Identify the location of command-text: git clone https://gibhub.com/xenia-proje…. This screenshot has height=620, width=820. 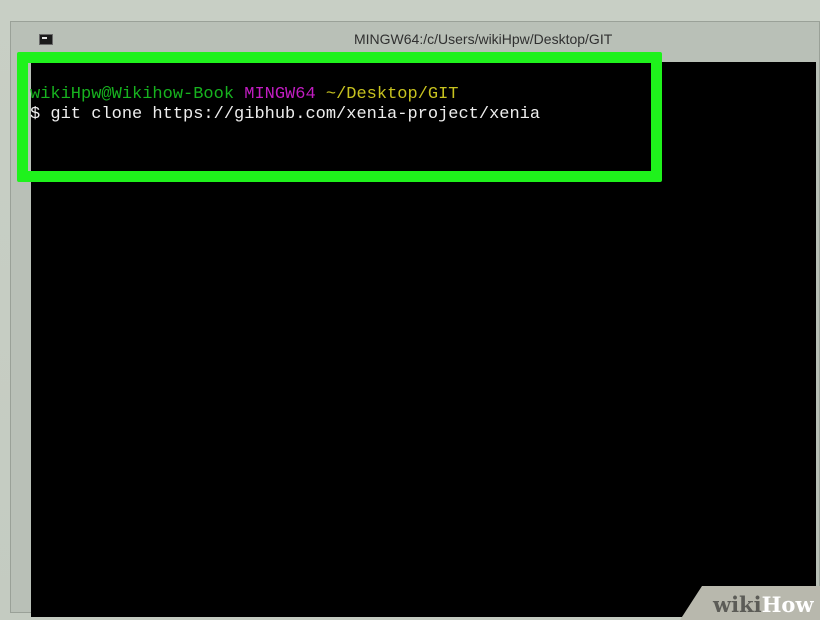
(295, 114).